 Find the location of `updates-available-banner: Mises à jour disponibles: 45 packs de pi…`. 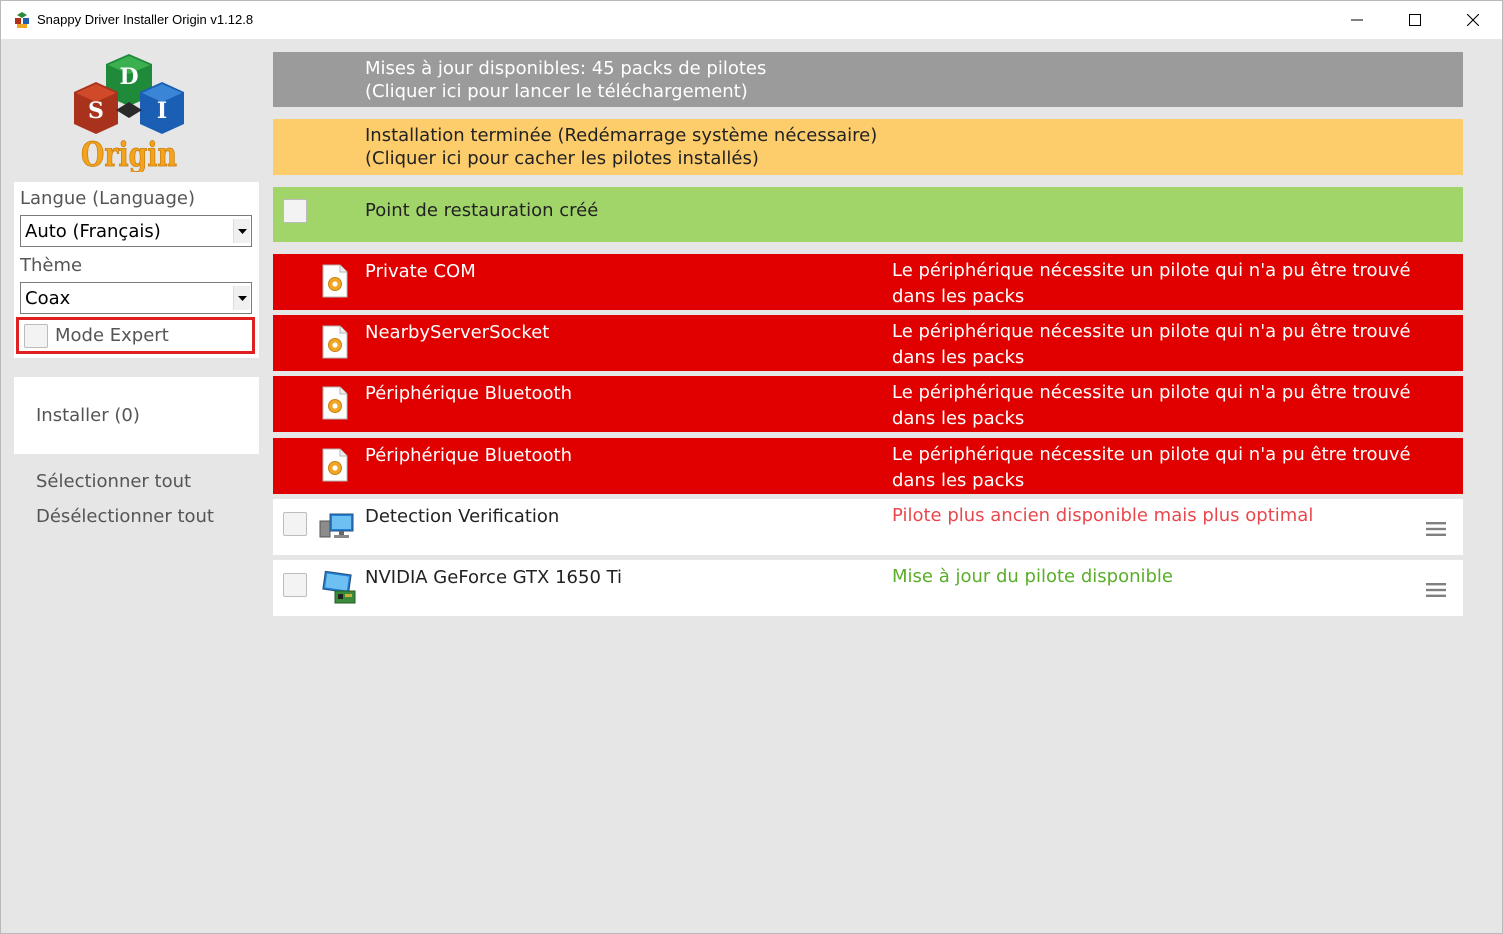

updates-available-banner: Mises à jour disponibles: 45 packs de pi… is located at coordinates (868, 79).